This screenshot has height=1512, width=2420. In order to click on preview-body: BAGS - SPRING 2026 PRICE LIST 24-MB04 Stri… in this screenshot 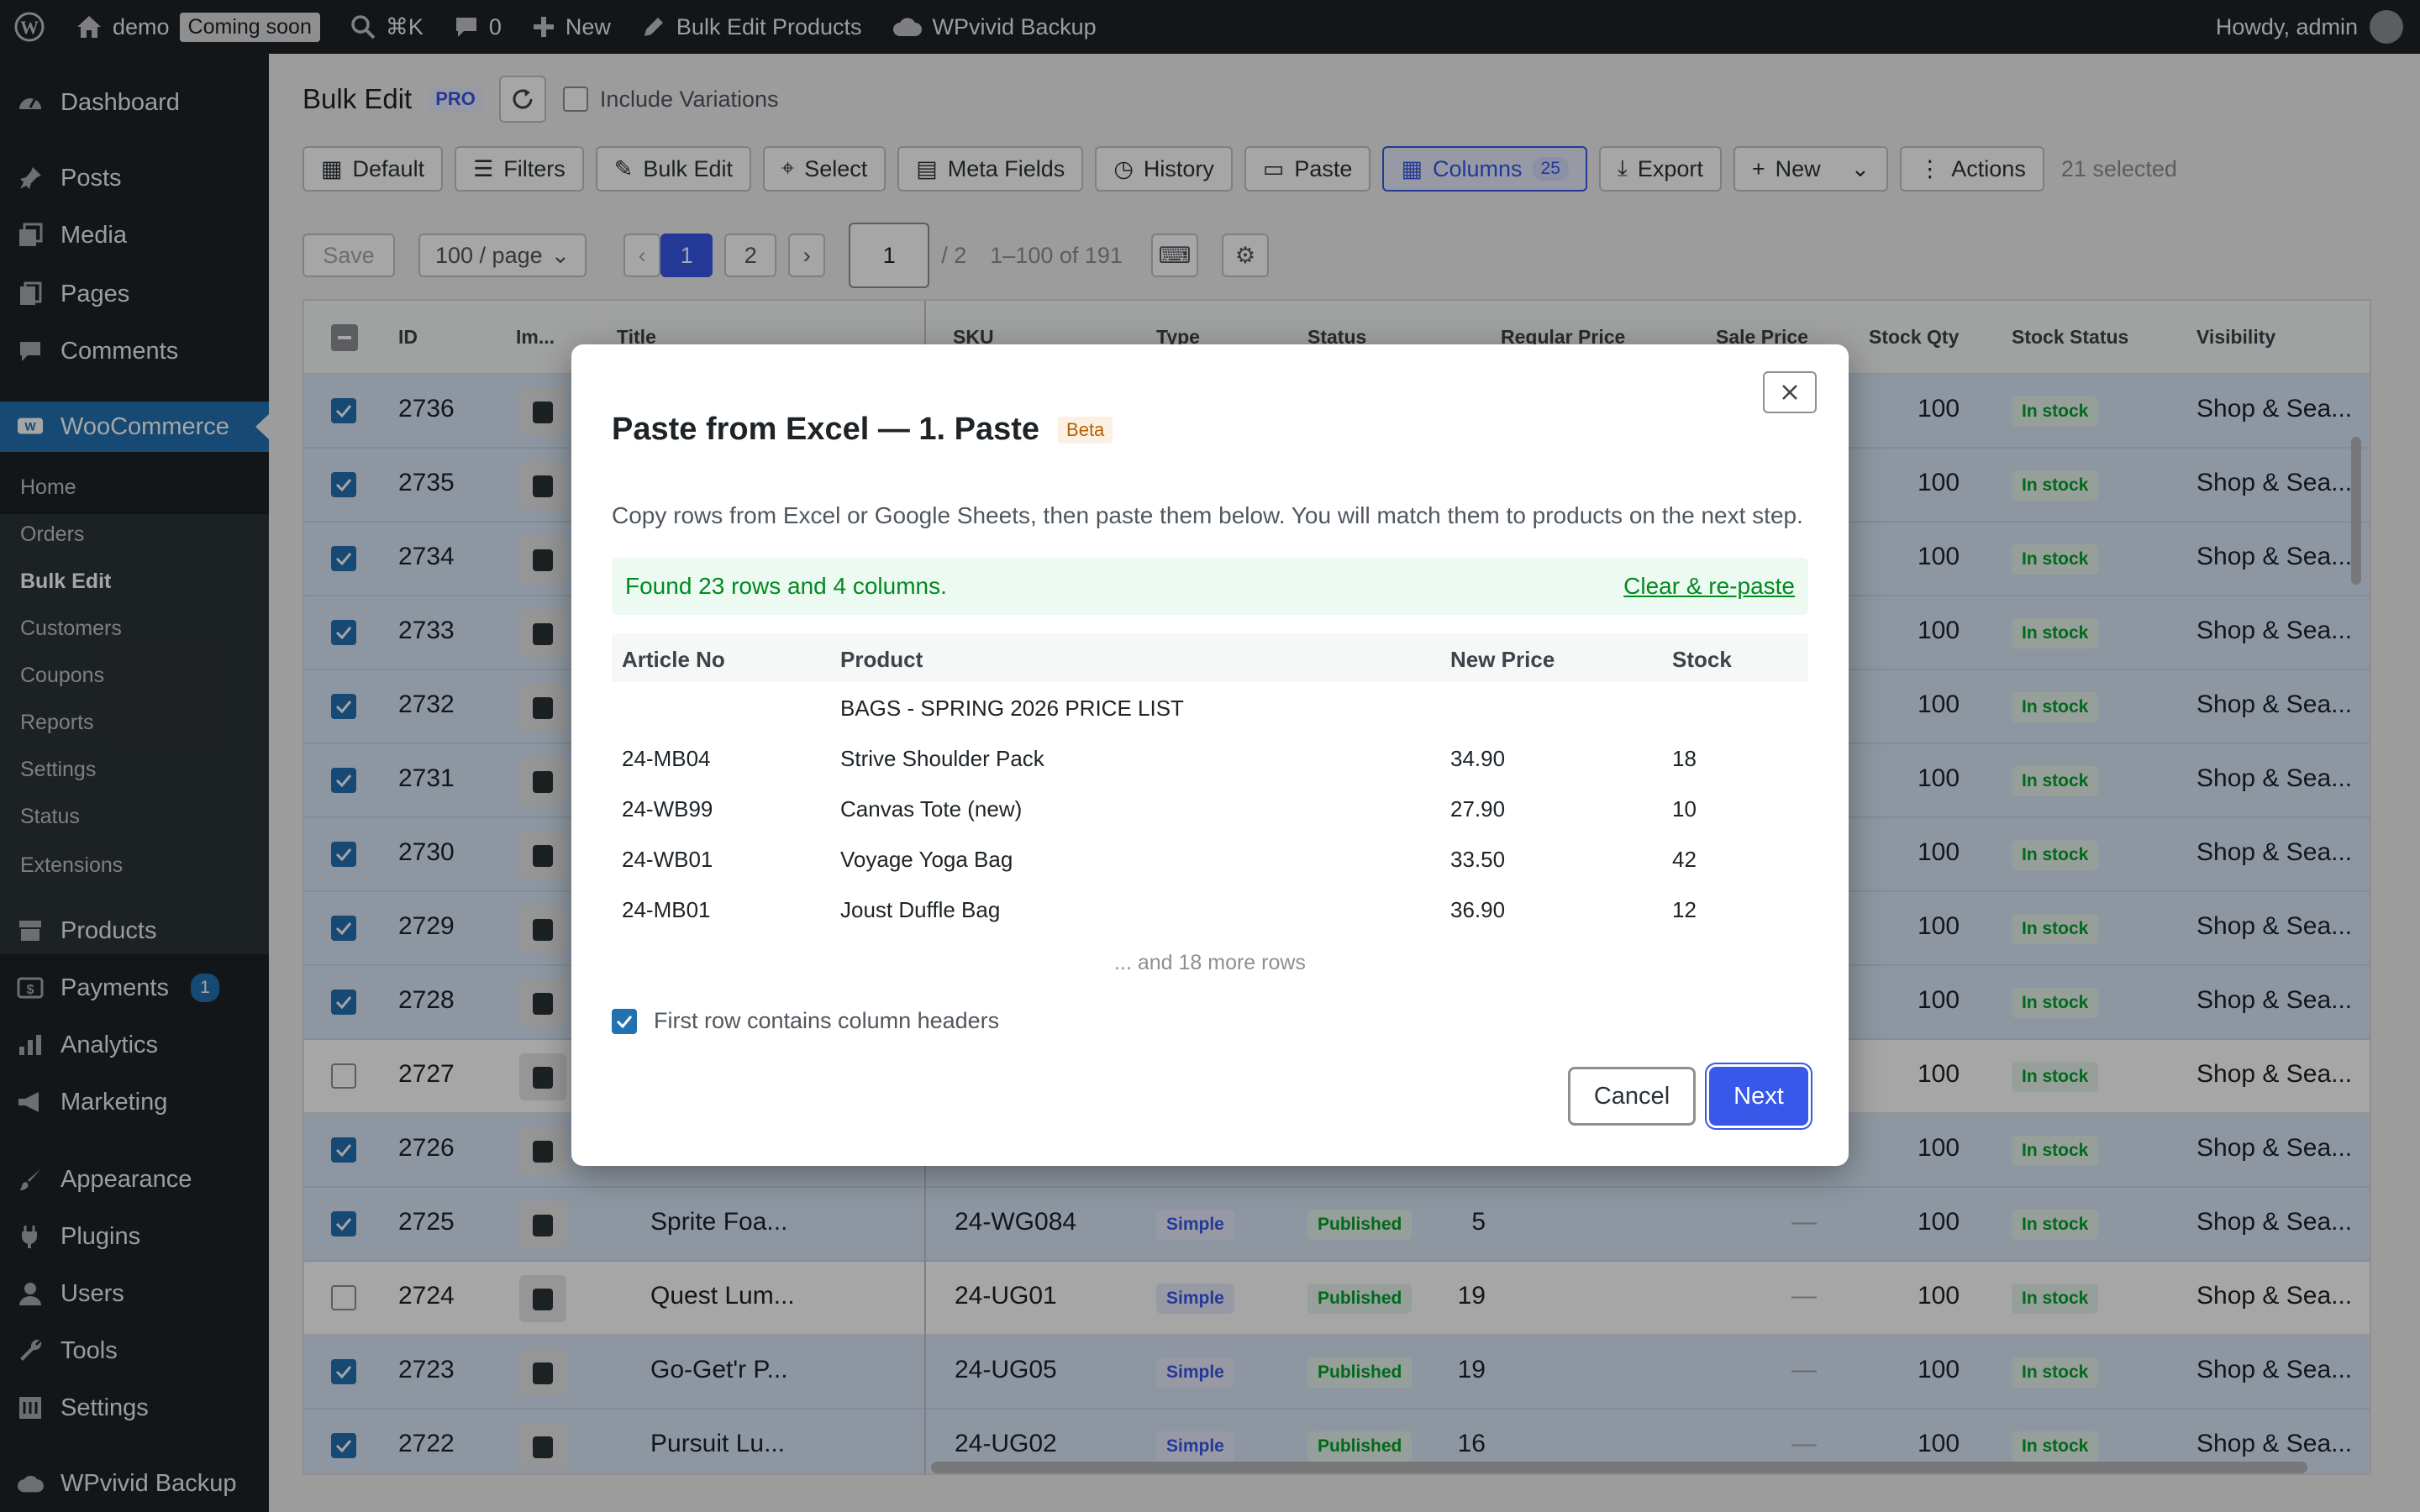, I will do `click(1210, 808)`.